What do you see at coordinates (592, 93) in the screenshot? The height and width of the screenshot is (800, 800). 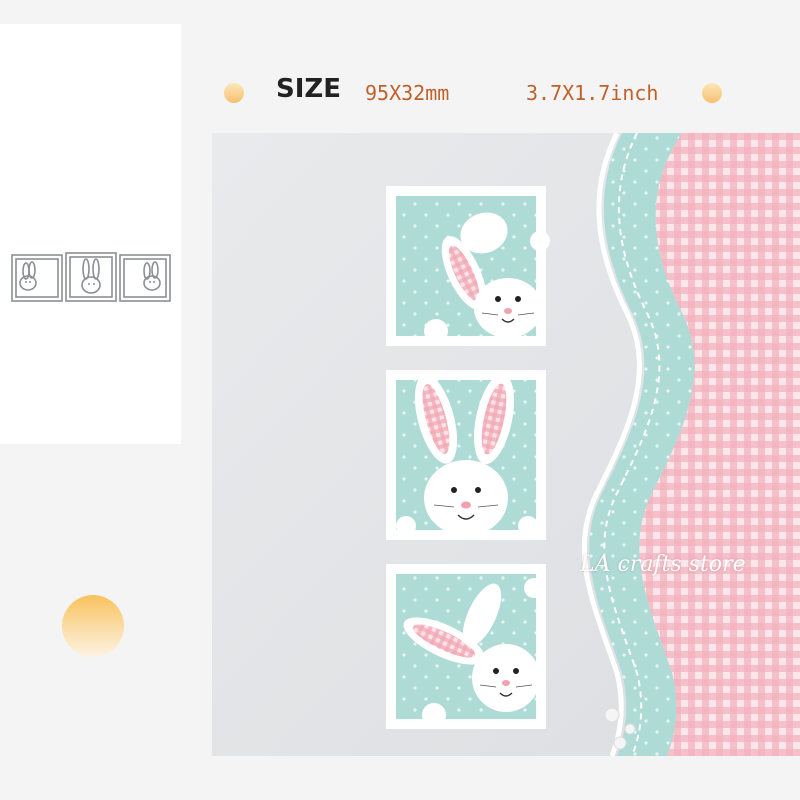 I see `size-imperial: 3.7X1.7inch` at bounding box center [592, 93].